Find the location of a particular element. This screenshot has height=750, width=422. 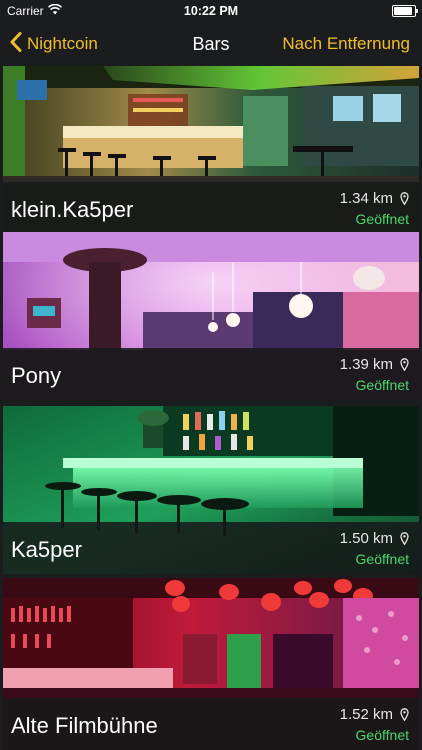

battery-level is located at coordinates (403, 11).